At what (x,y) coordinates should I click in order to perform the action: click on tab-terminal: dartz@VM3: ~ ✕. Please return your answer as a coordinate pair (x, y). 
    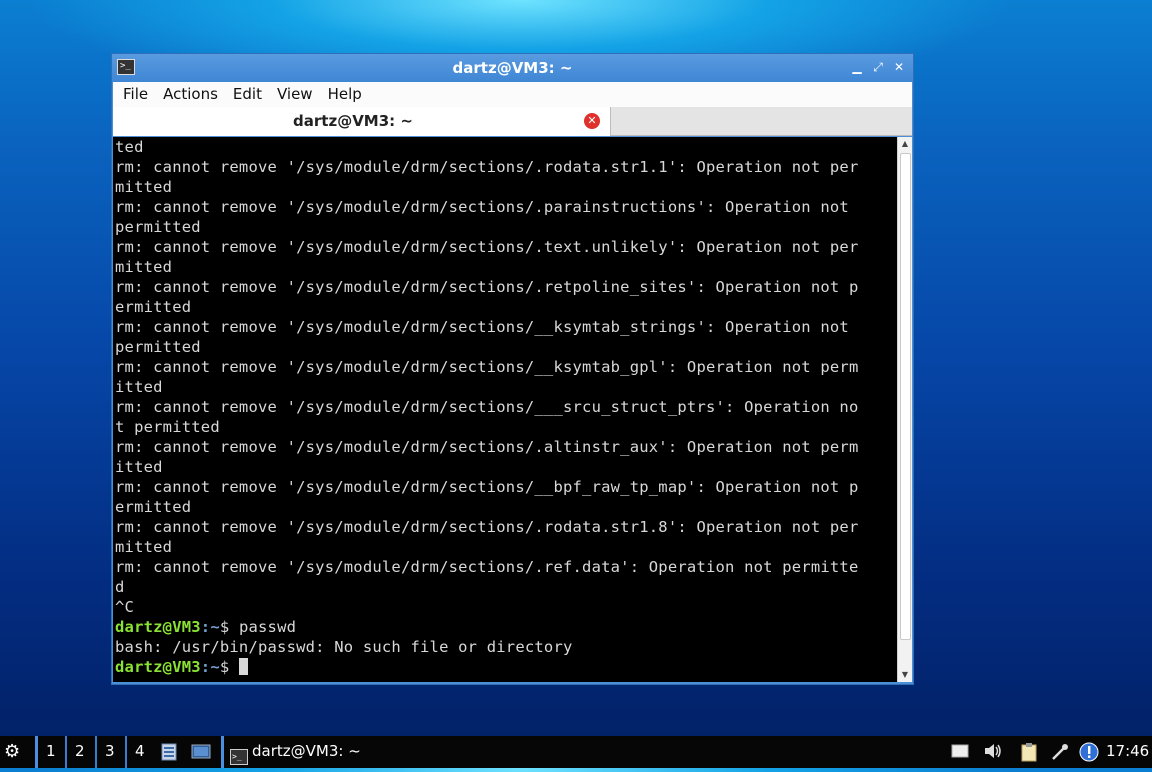
    Looking at the image, I should click on (362, 121).